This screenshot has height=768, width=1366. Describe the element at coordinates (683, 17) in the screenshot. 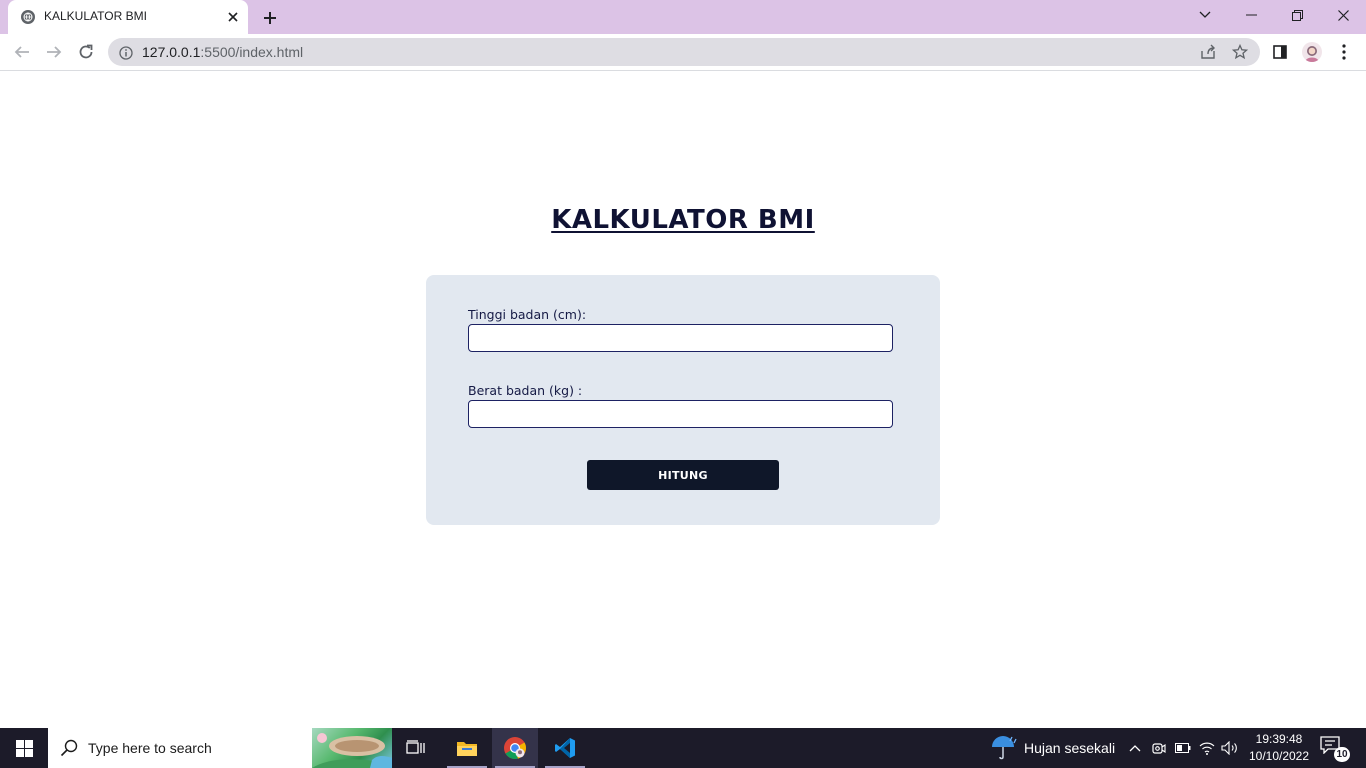

I see `browser-tab-strip: KALKULATOR BMI` at that location.